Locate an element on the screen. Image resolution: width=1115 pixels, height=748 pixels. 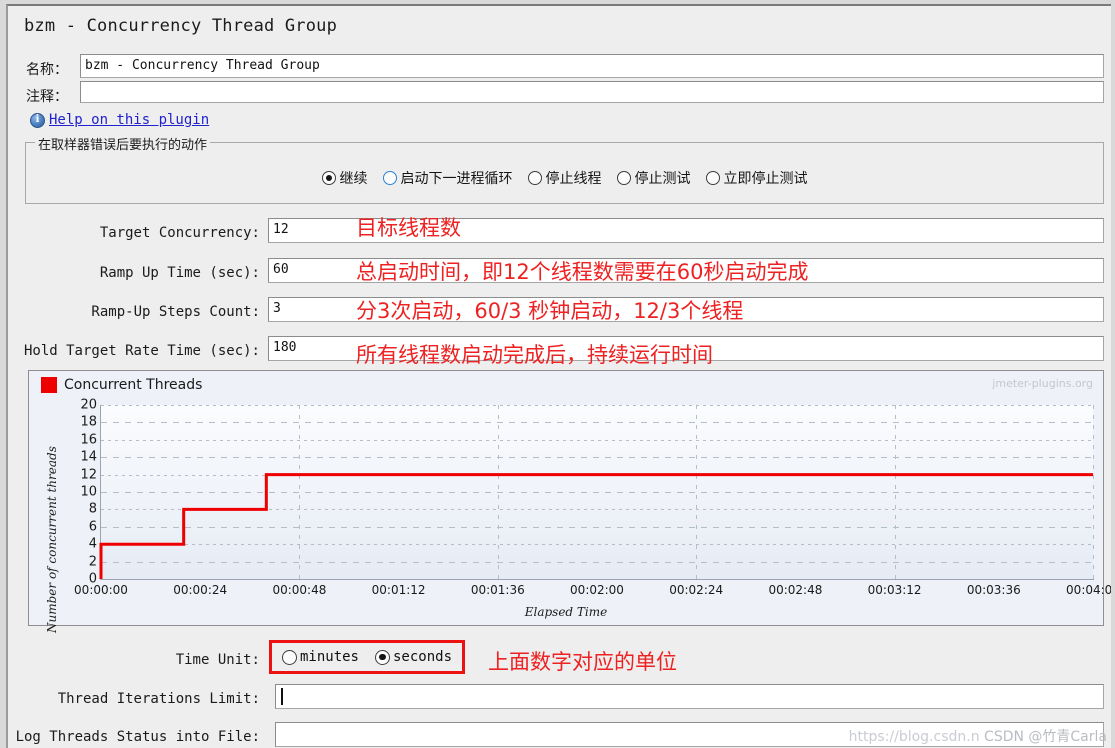
y-axis-tick: 14 is located at coordinates (88, 457).